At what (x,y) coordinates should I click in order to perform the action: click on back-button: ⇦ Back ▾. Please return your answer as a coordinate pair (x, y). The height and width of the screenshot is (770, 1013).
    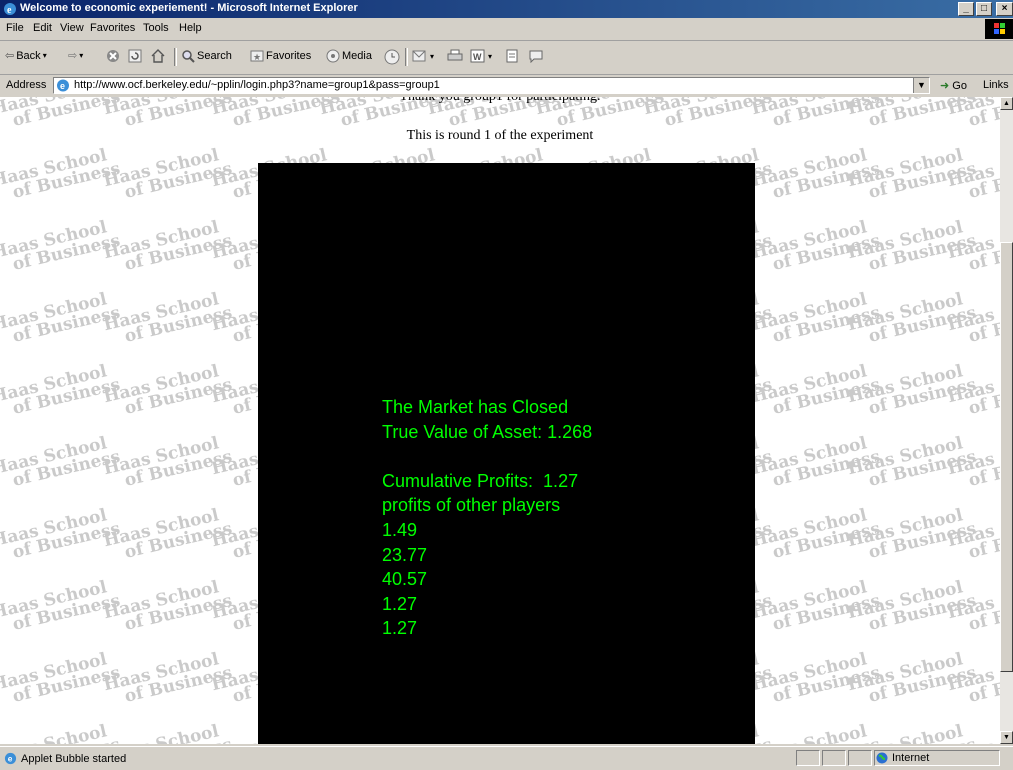
    Looking at the image, I should click on (26, 56).